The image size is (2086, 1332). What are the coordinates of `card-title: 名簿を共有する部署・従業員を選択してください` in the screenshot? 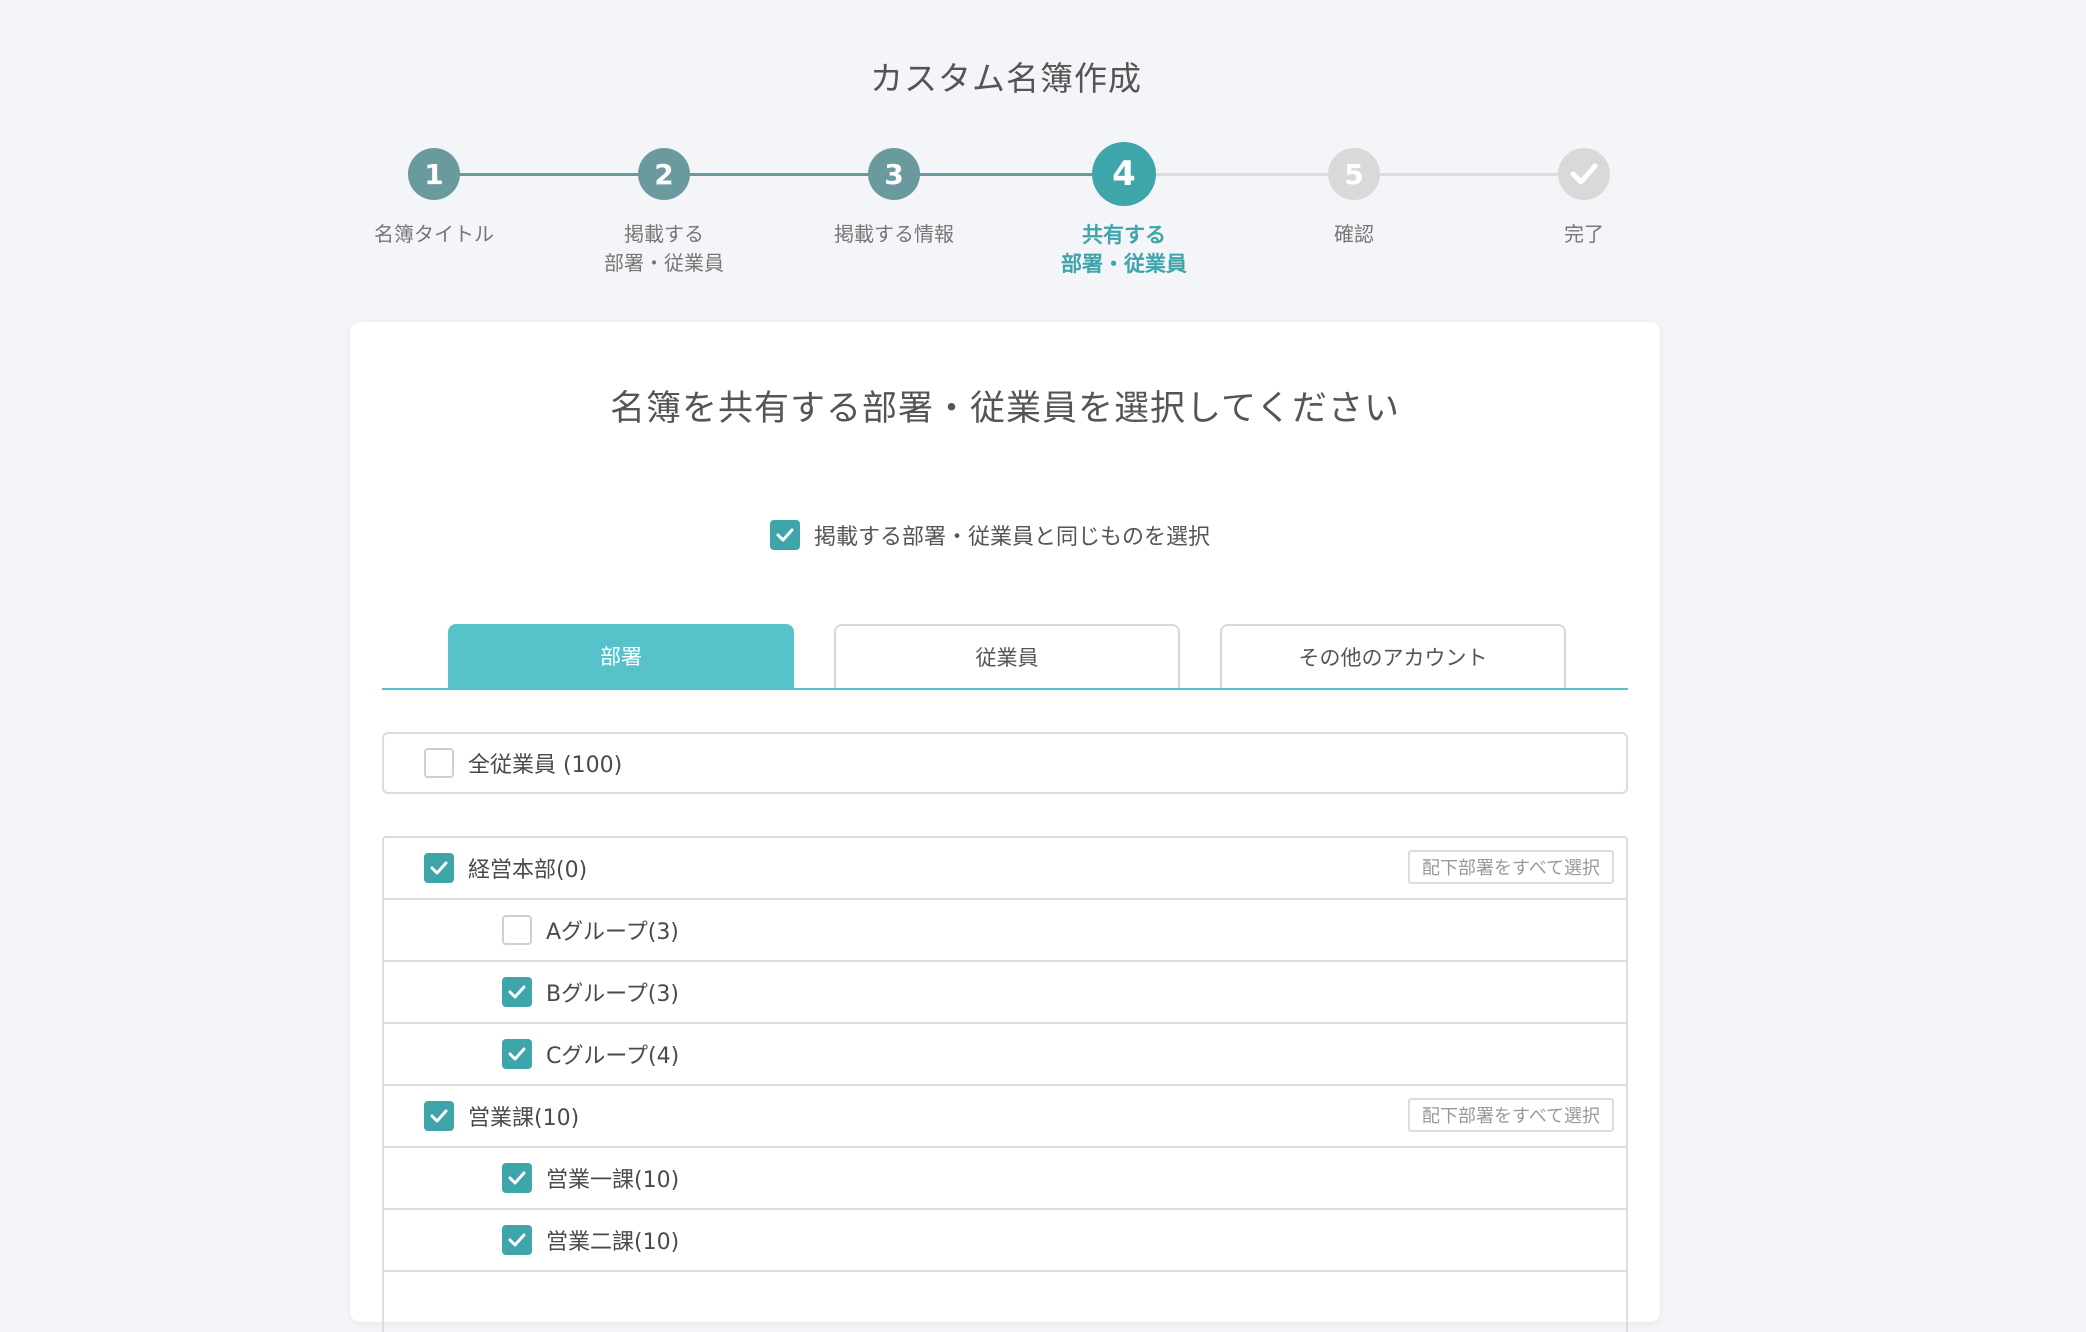 It's located at (1005, 409).